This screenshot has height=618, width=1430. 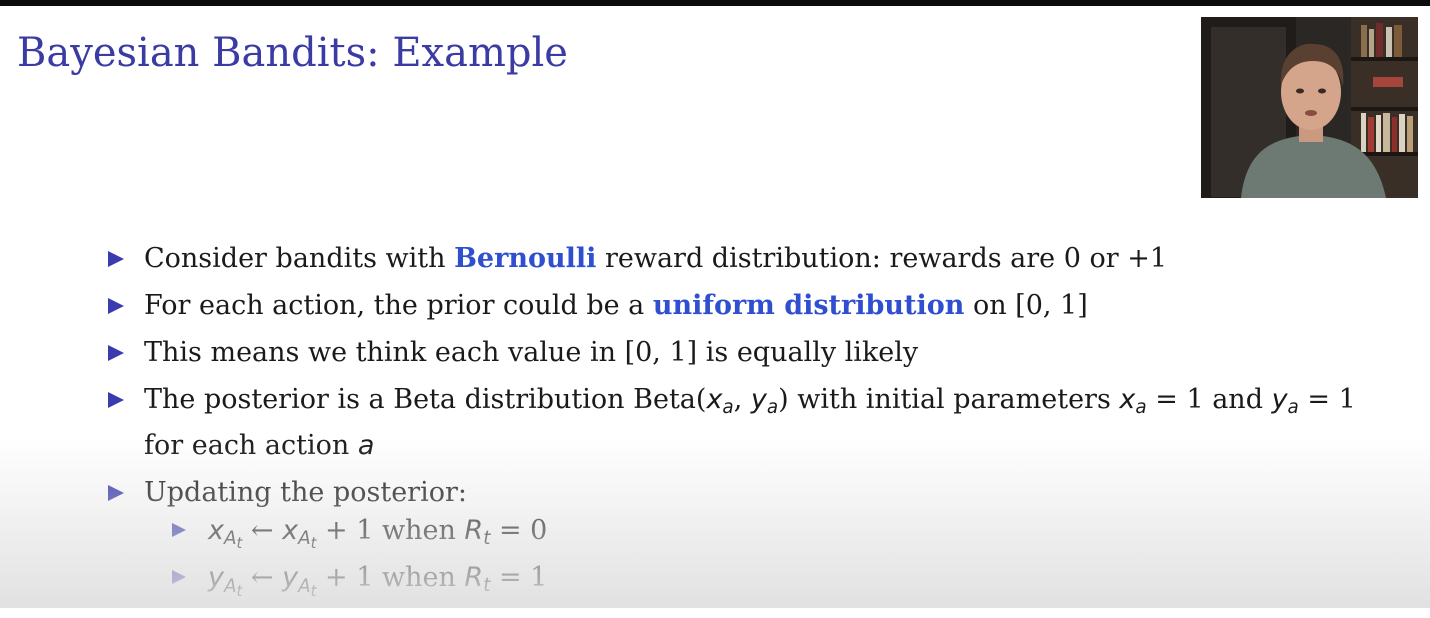 What do you see at coordinates (519, 531) in the screenshot?
I see `bullet-text: = 0` at bounding box center [519, 531].